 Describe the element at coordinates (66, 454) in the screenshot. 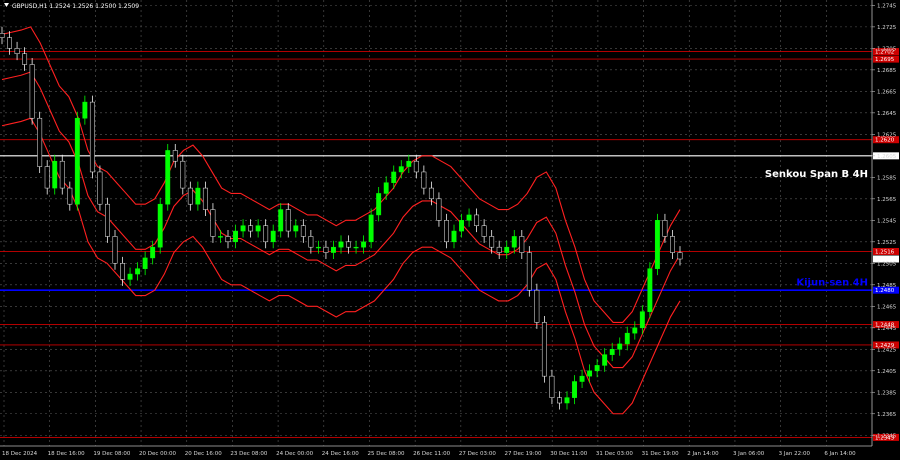

I see `x-tick-label: 18 Dec 16:00` at that location.